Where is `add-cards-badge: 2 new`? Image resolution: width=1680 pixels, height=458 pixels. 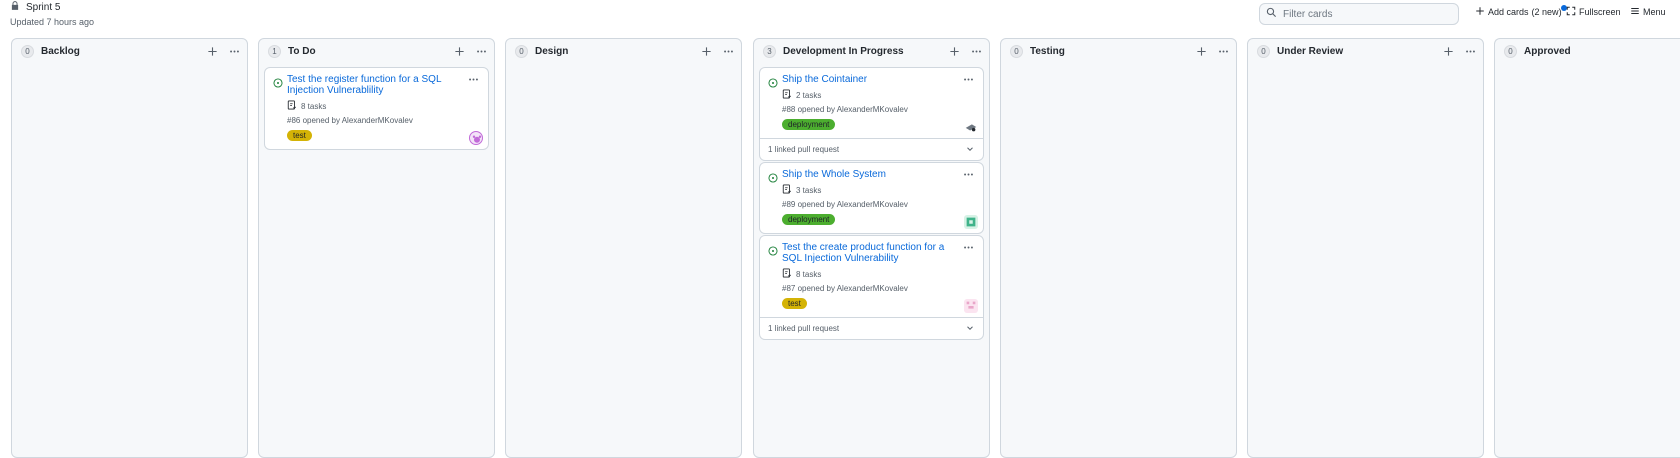
add-cards-badge: 2 new is located at coordinates (1546, 12).